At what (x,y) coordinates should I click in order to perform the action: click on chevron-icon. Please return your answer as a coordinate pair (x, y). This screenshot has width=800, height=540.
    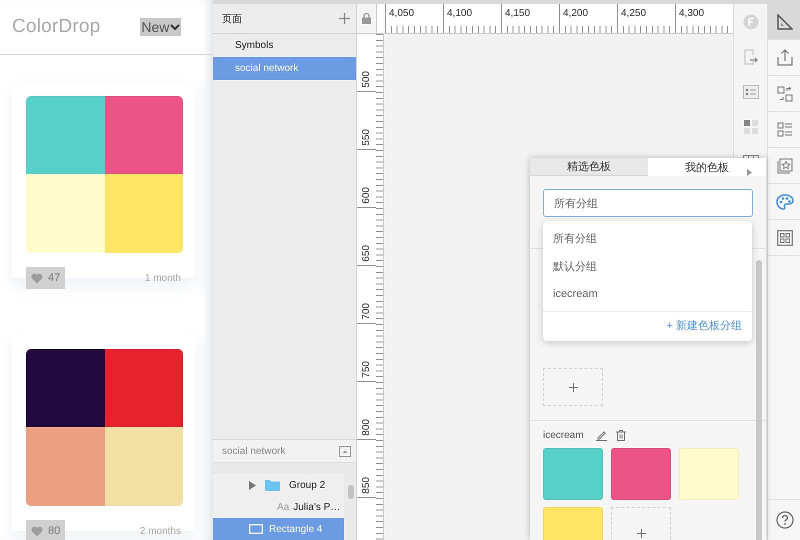
    Looking at the image, I should click on (175, 27).